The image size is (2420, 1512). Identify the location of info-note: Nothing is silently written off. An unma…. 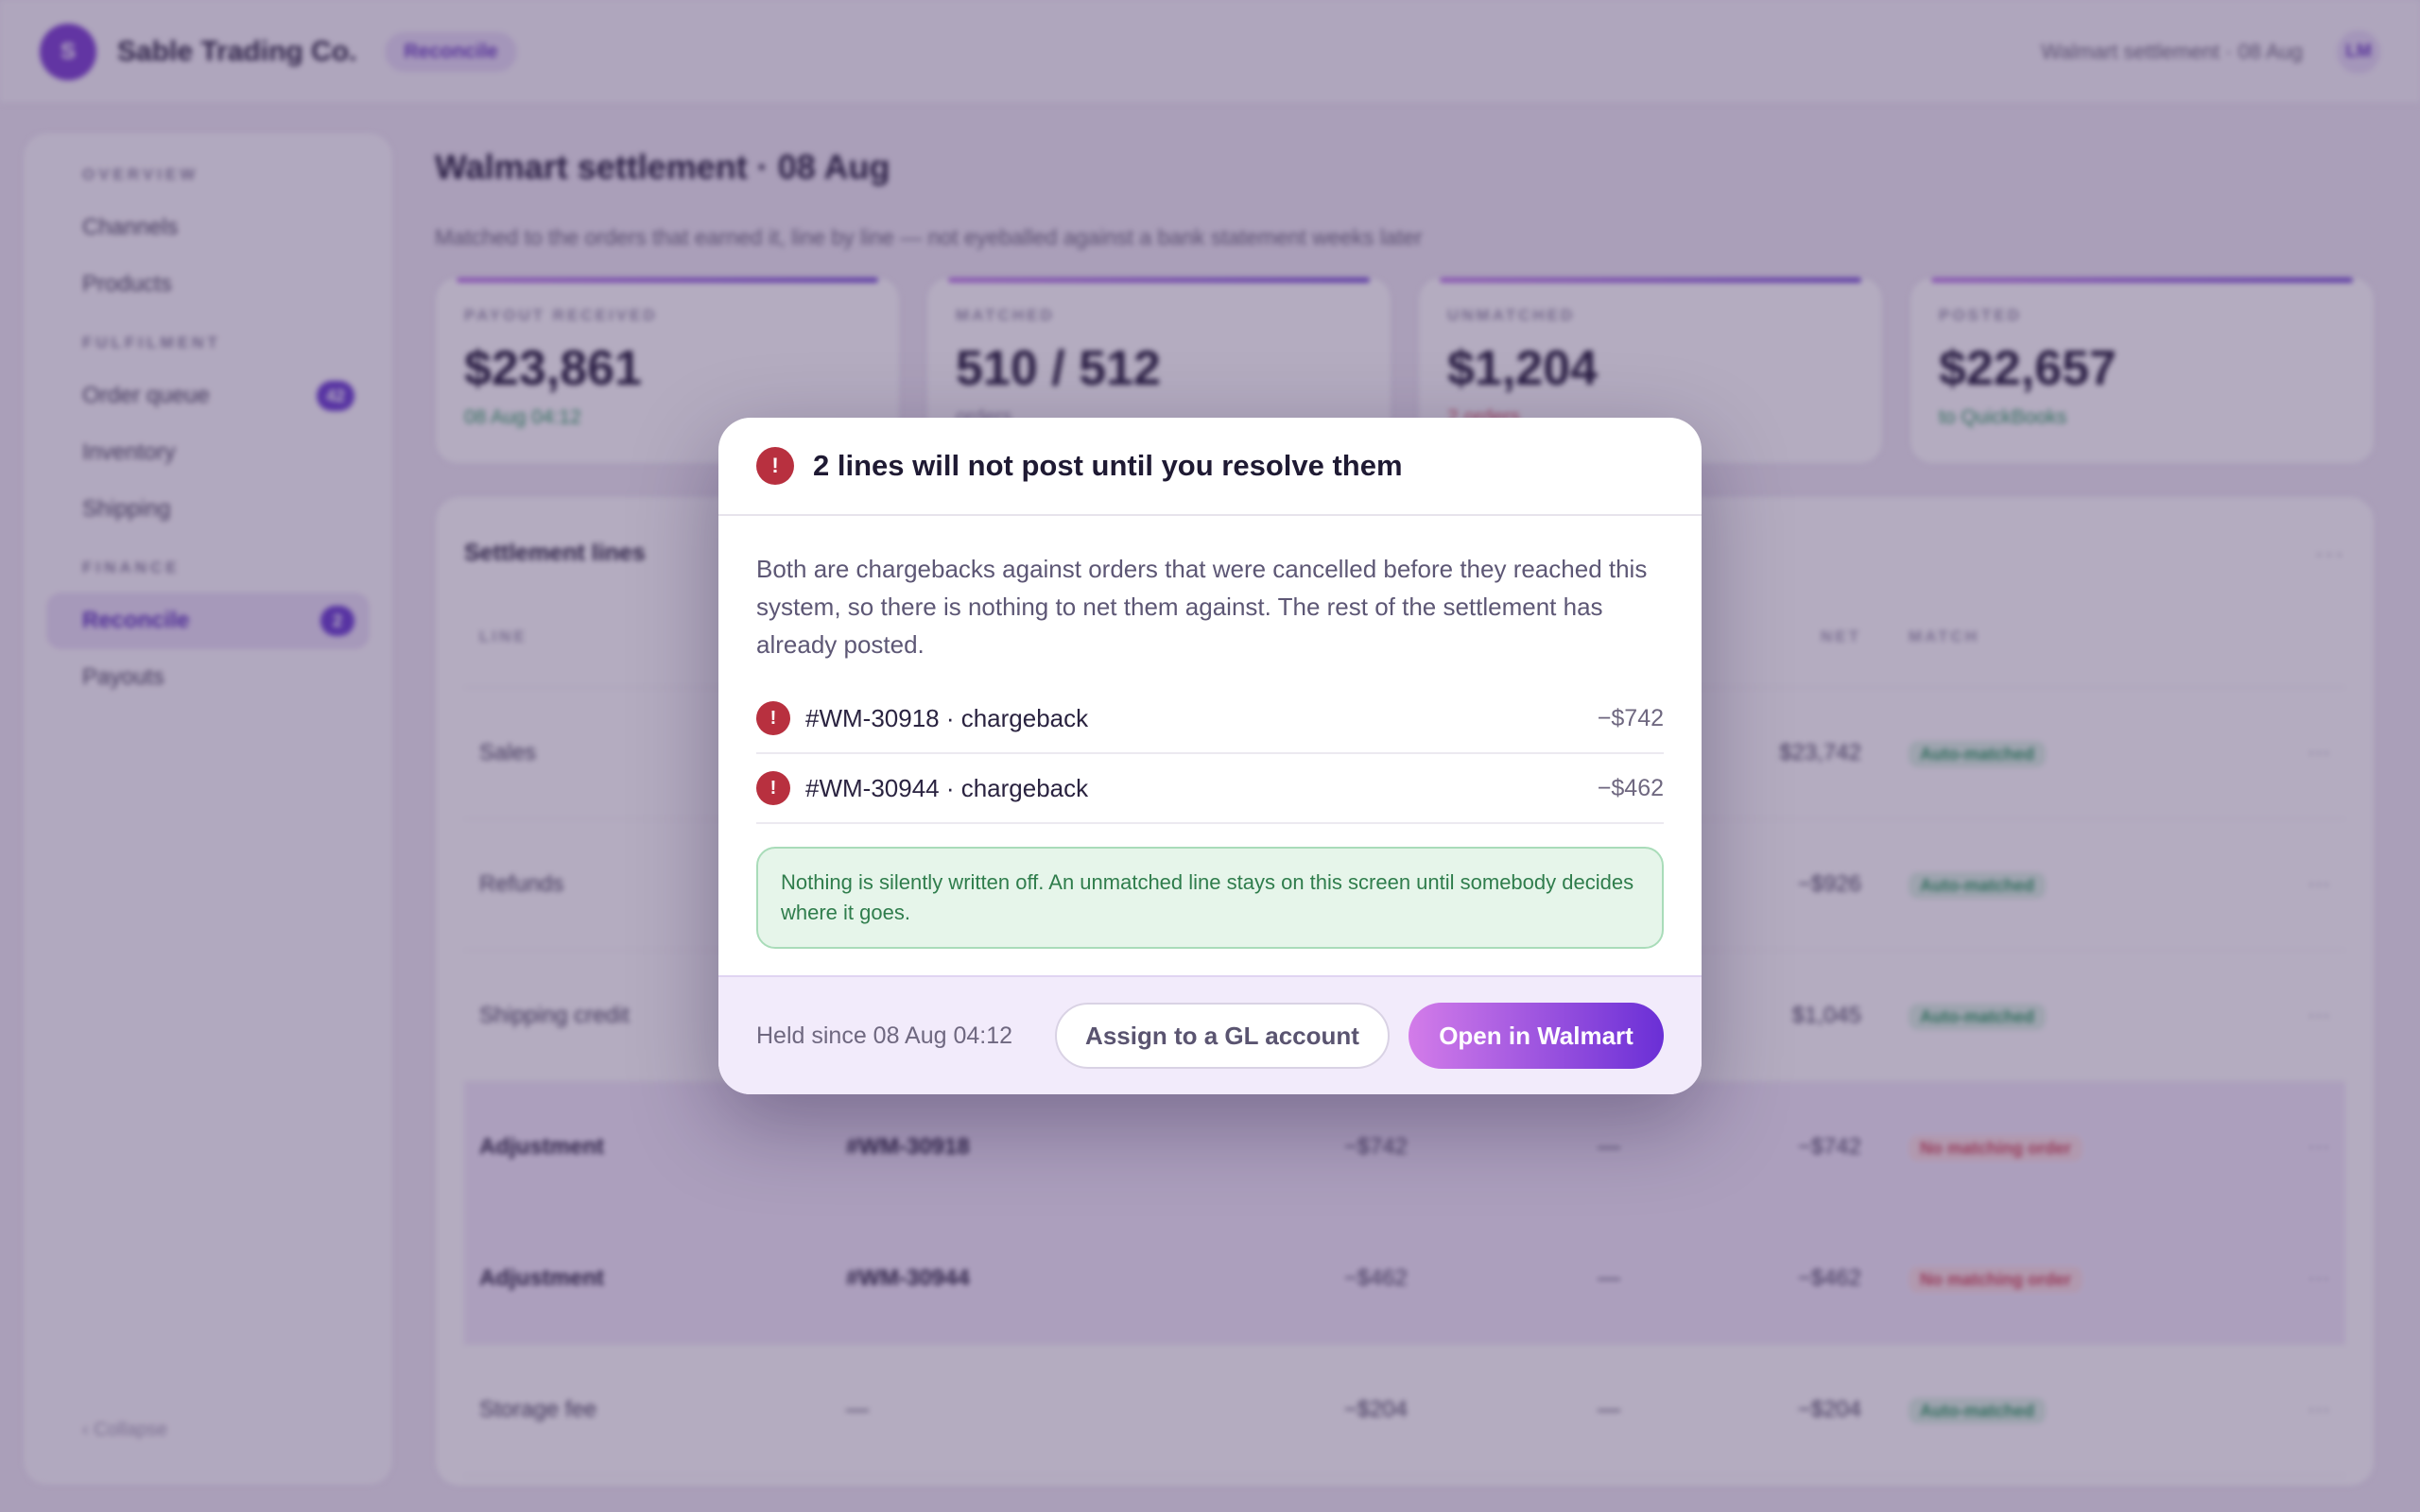
(1210, 898).